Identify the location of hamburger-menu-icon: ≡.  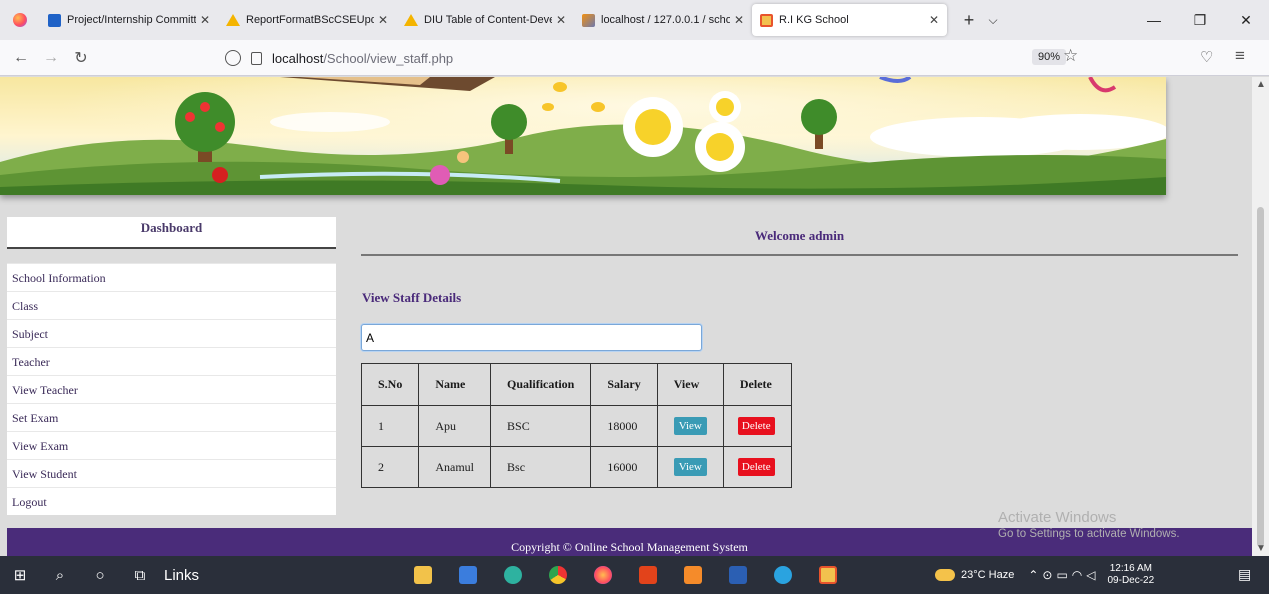
(1240, 56).